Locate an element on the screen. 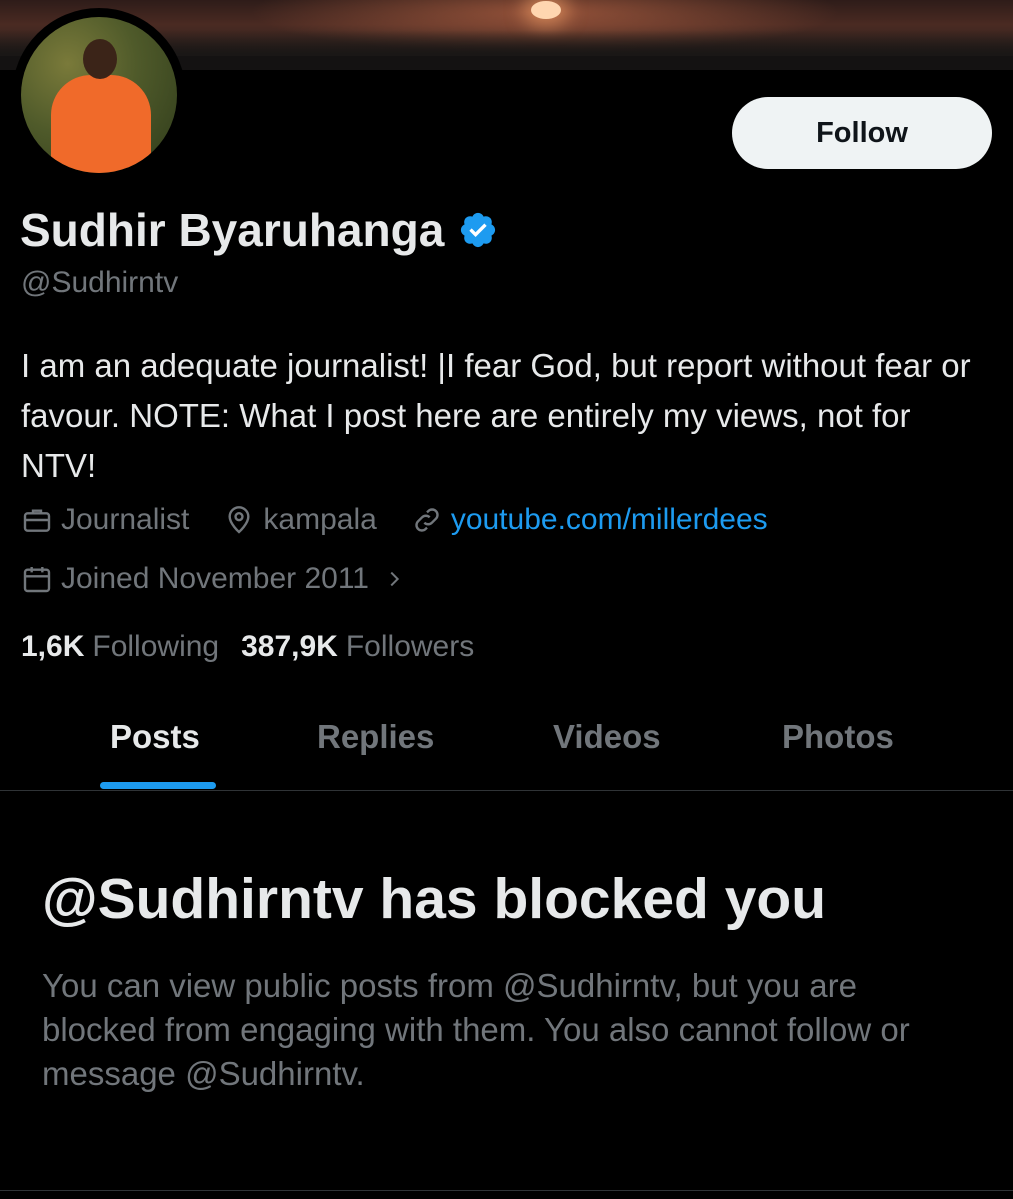 The width and height of the screenshot is (1013, 1199). avatar is located at coordinates (99, 95).